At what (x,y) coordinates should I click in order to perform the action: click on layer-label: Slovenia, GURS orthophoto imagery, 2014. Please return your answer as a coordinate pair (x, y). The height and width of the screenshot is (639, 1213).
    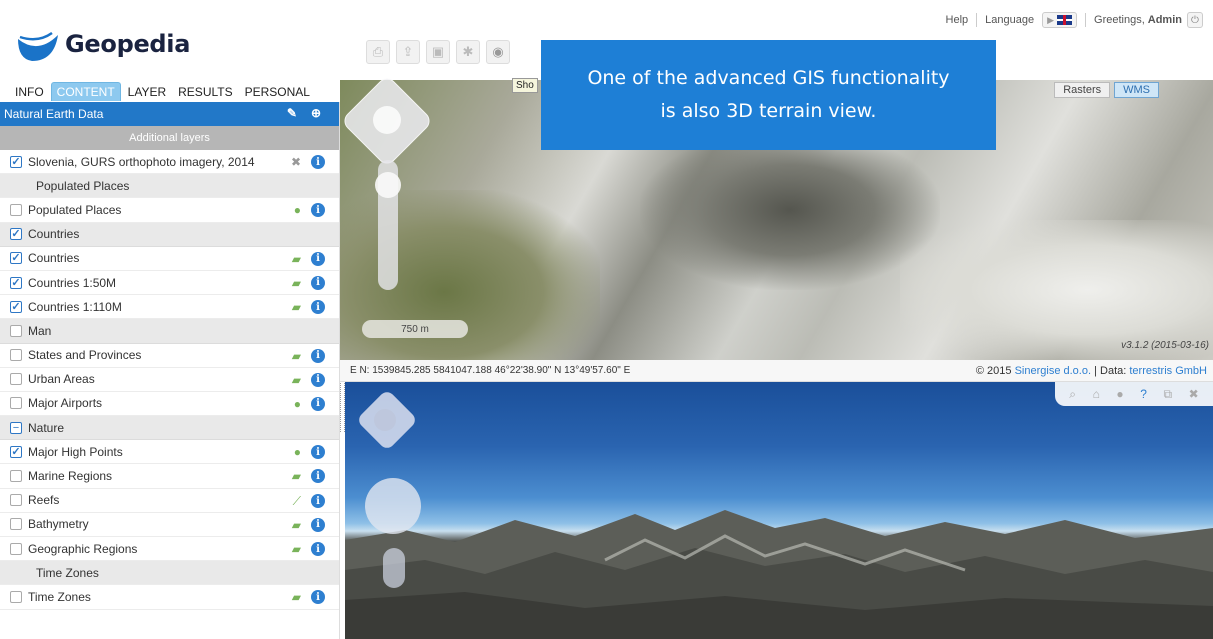
    Looking at the image, I should click on (141, 161).